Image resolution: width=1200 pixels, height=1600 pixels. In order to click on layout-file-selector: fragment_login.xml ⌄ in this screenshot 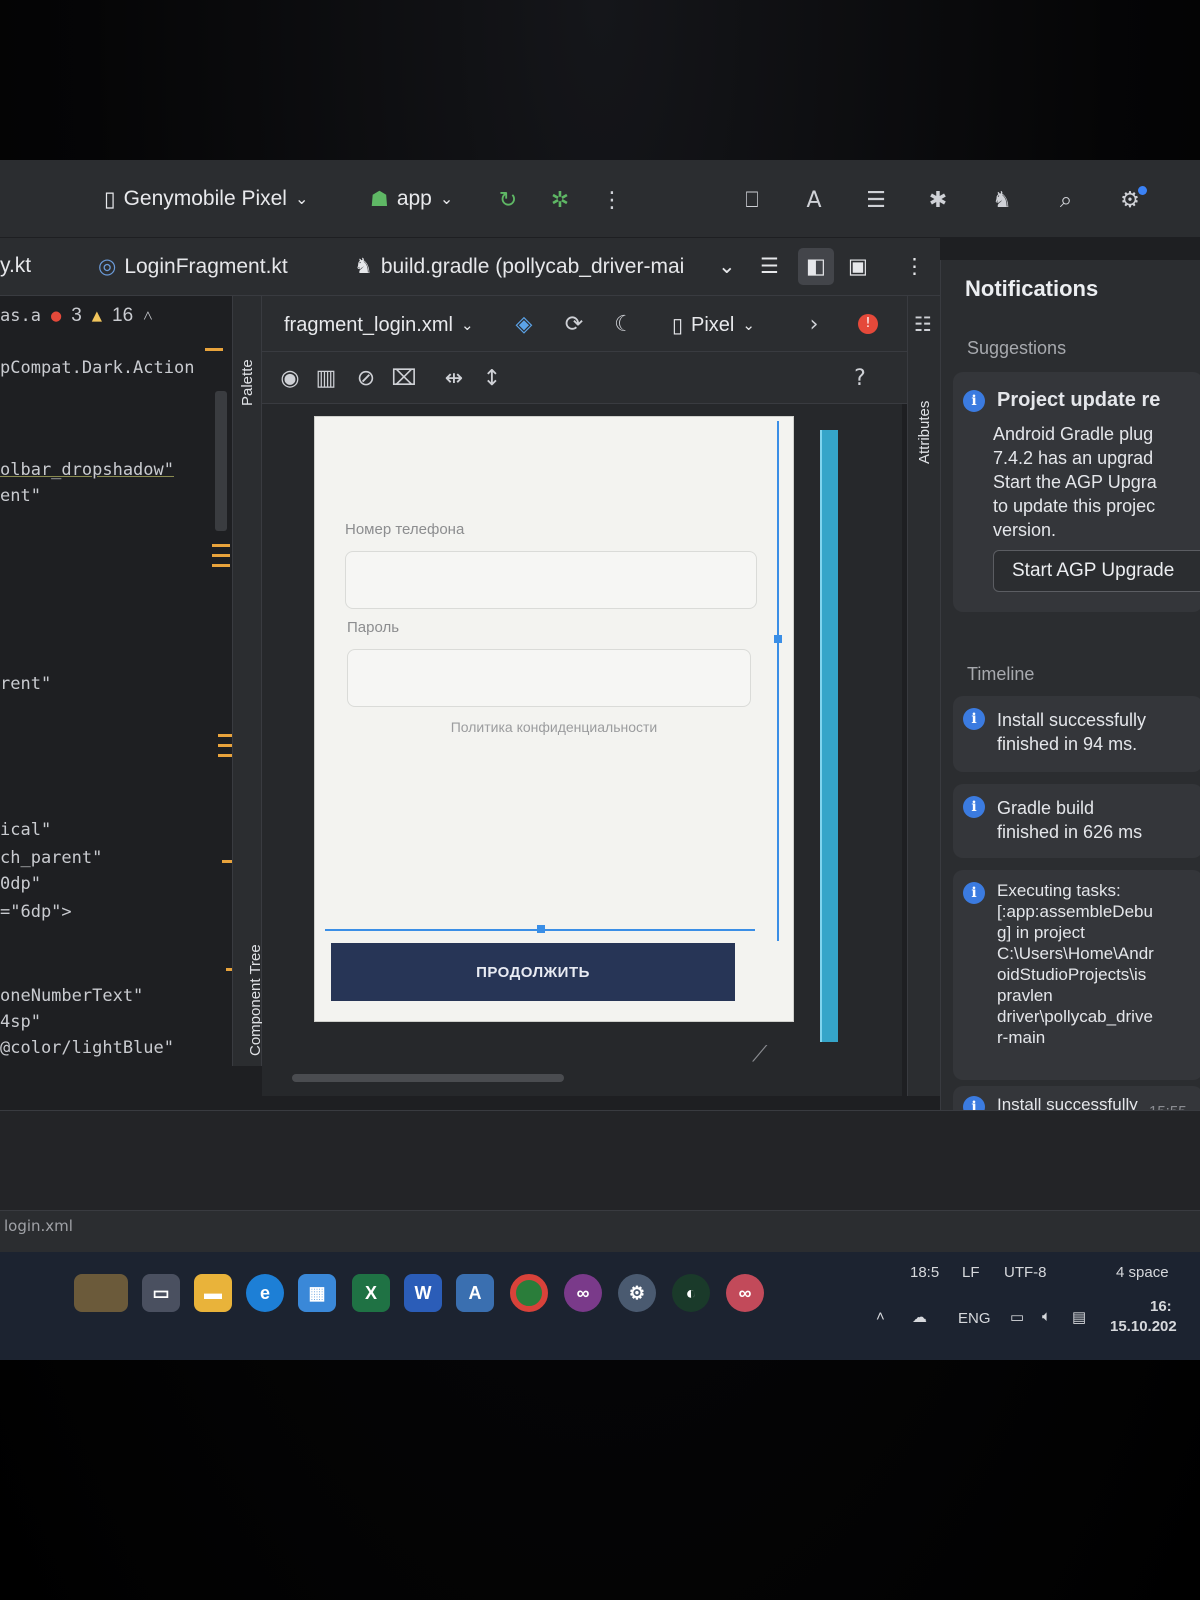, I will do `click(379, 325)`.